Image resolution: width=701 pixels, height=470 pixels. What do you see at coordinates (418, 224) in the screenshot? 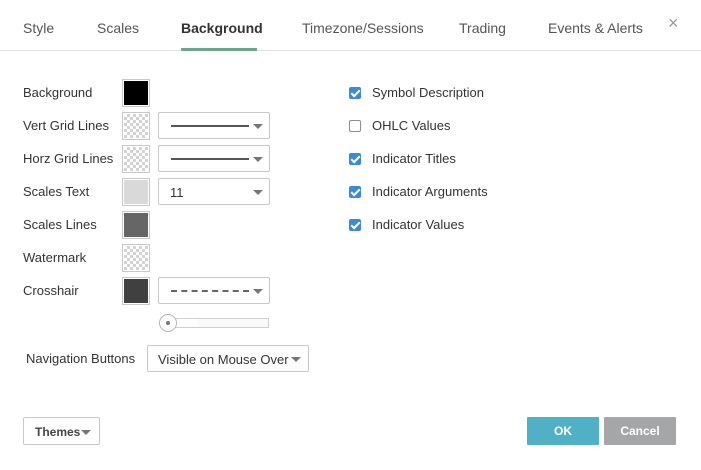
I see `checkbox-label: Indicator Values` at bounding box center [418, 224].